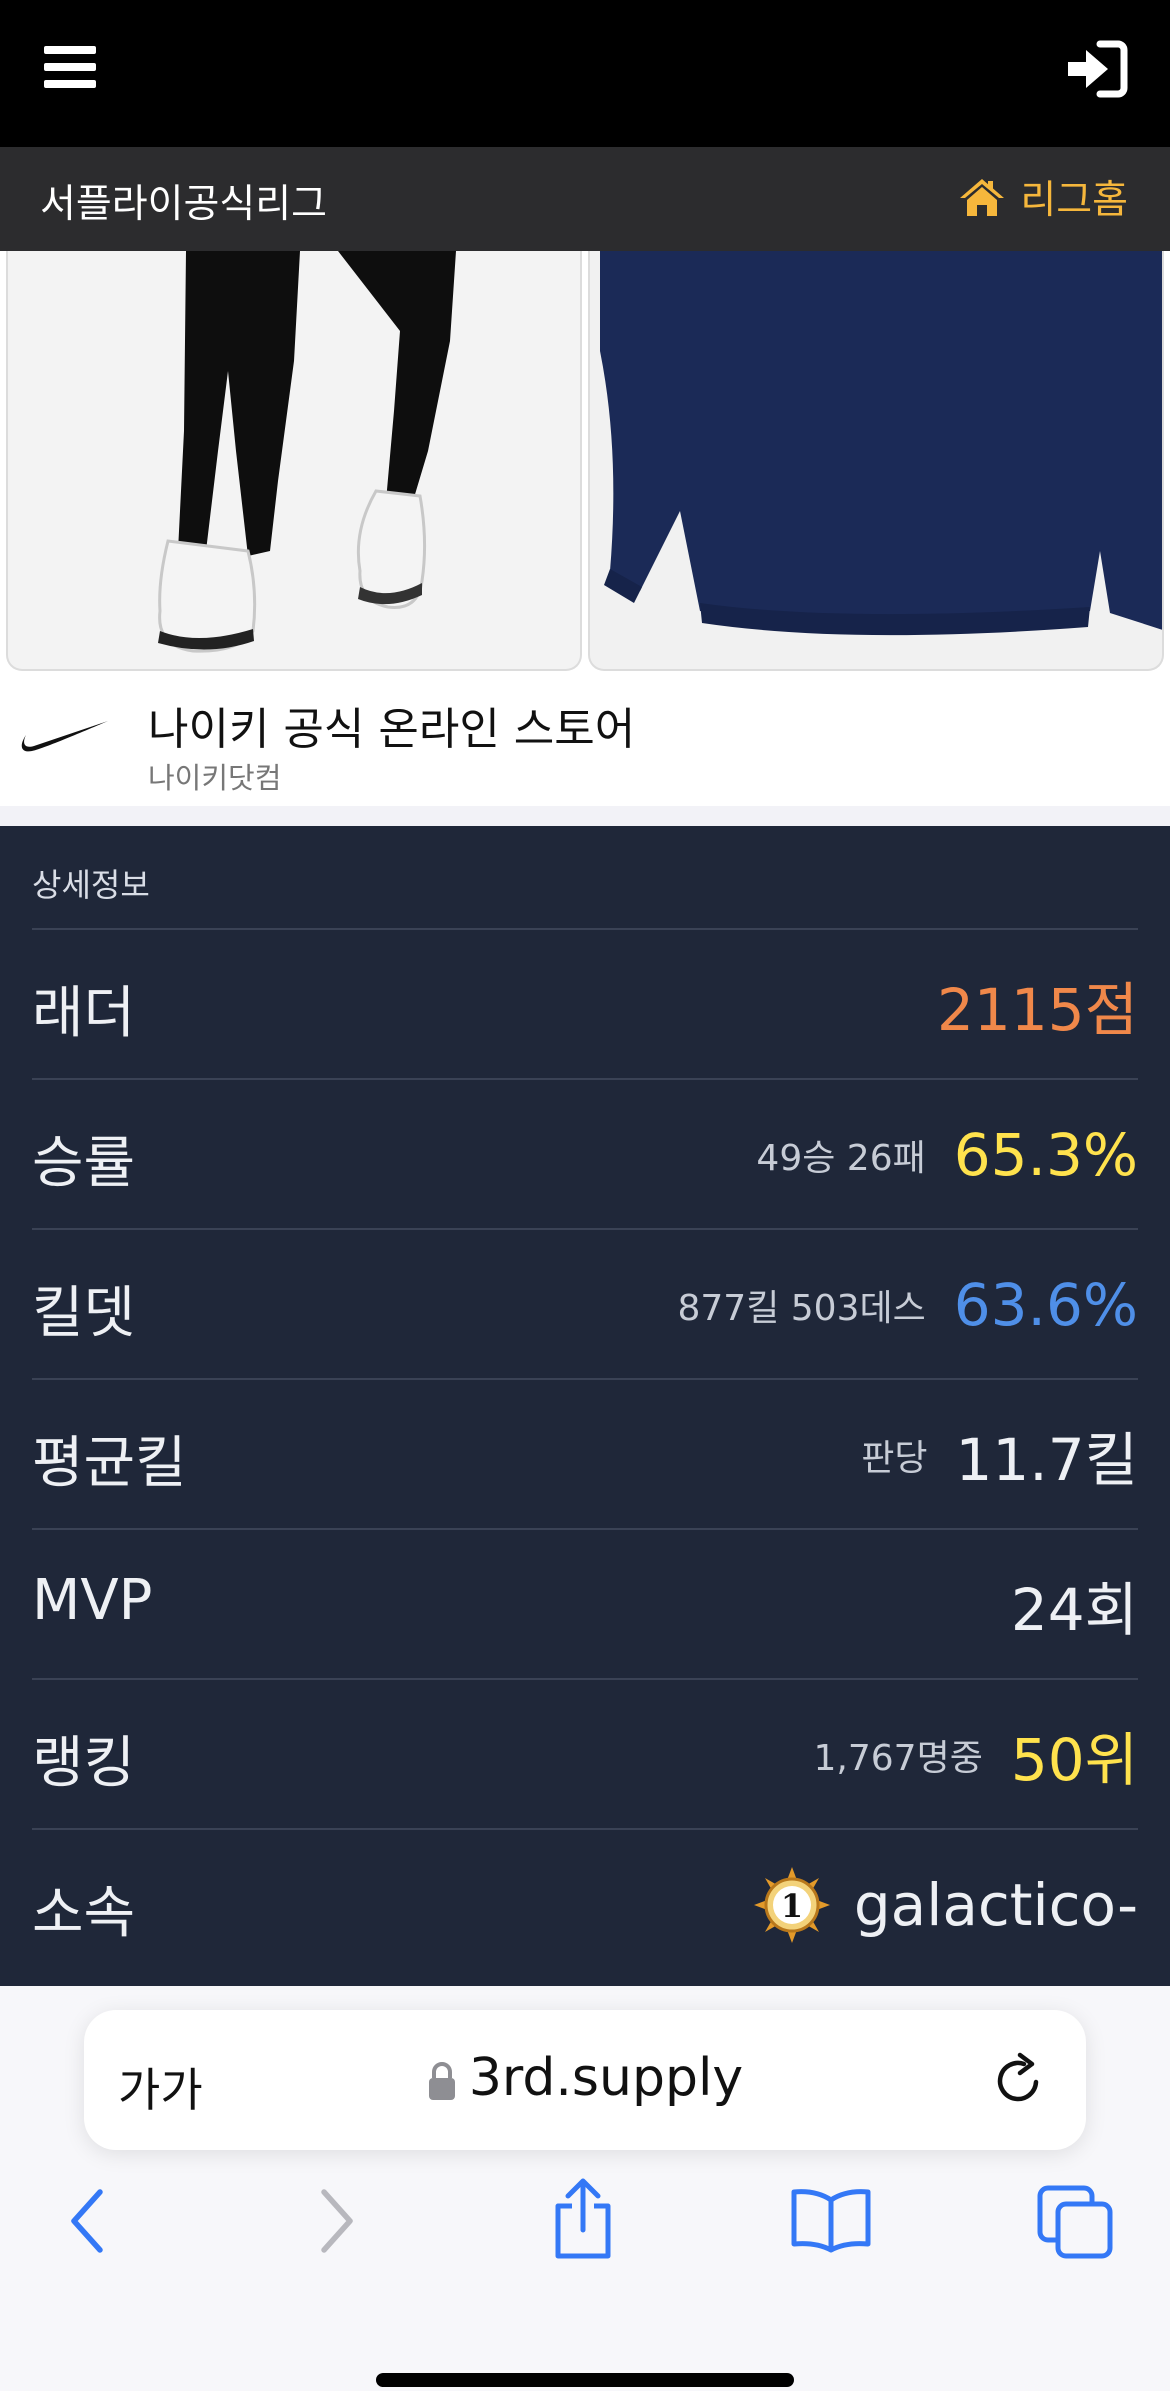 The image size is (1170, 2391). Describe the element at coordinates (109, 1463) in the screenshot. I see `stat-label: 평균킬` at that location.